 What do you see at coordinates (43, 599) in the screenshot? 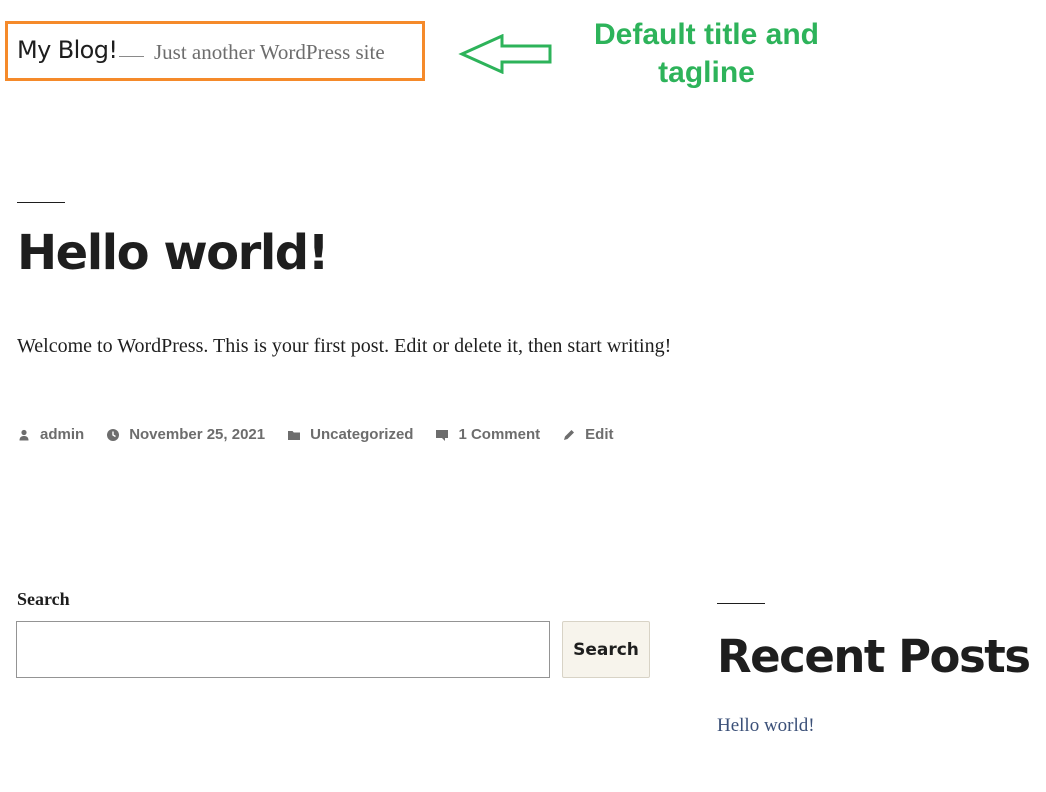
I see `search-label: Search` at bounding box center [43, 599].